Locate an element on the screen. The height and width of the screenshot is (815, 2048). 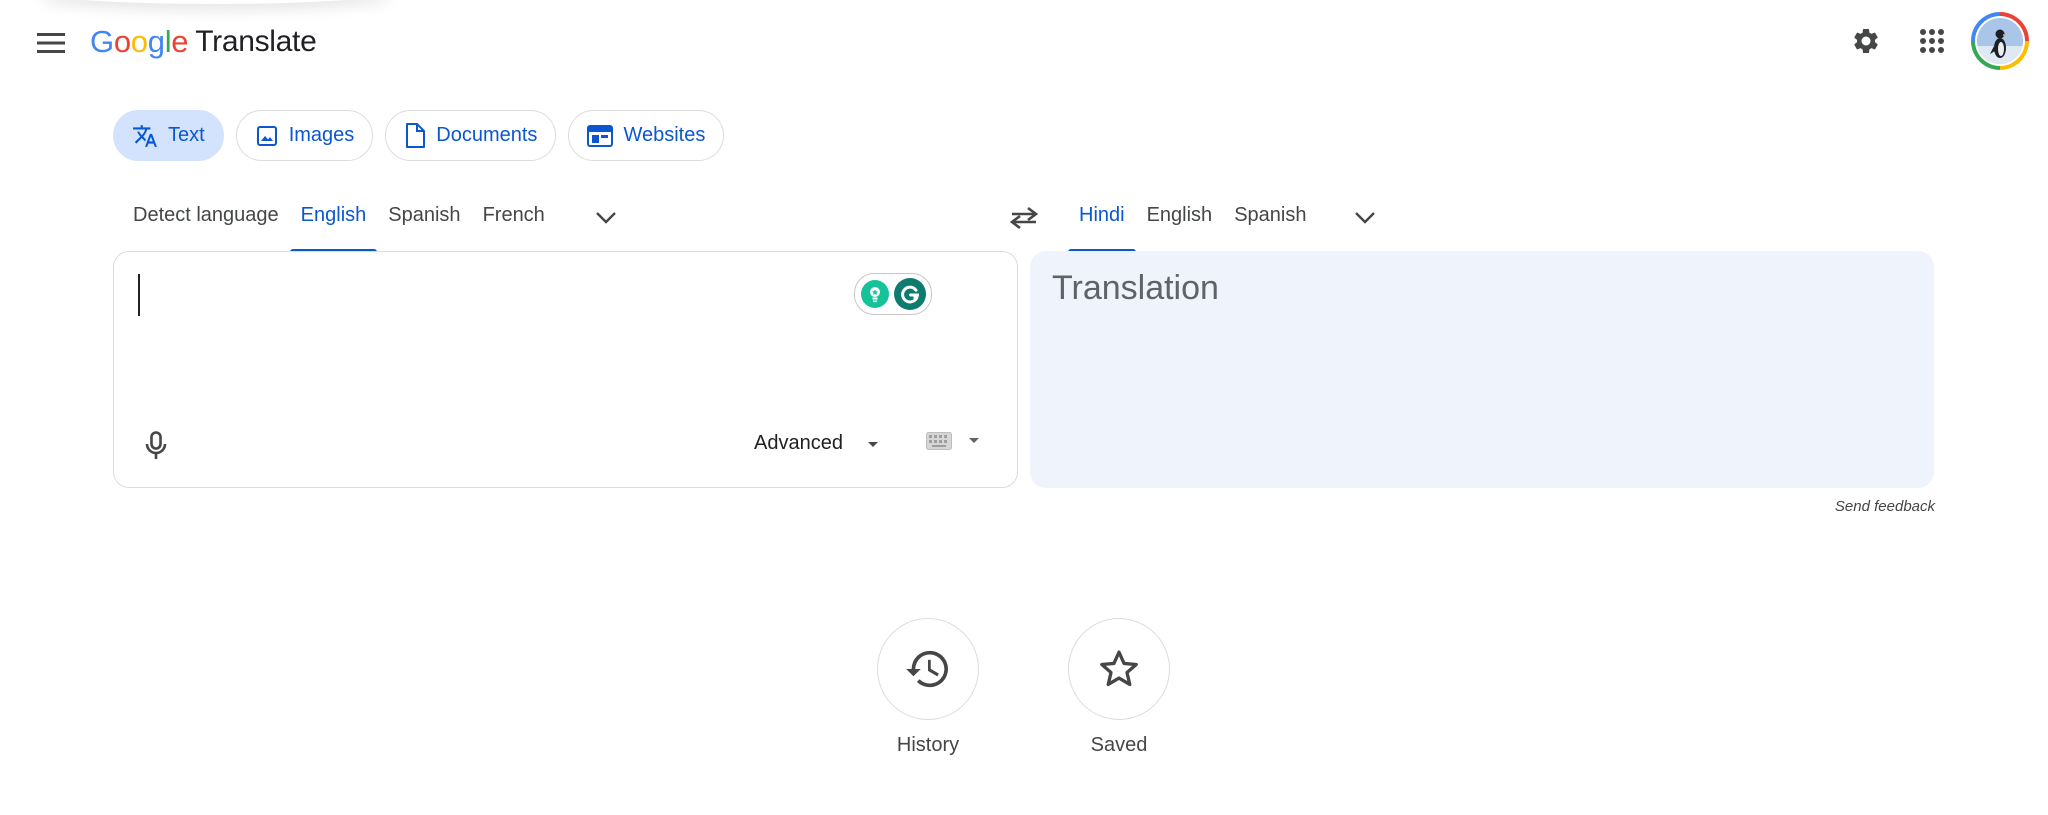
google-apps-button is located at coordinates (1932, 41).